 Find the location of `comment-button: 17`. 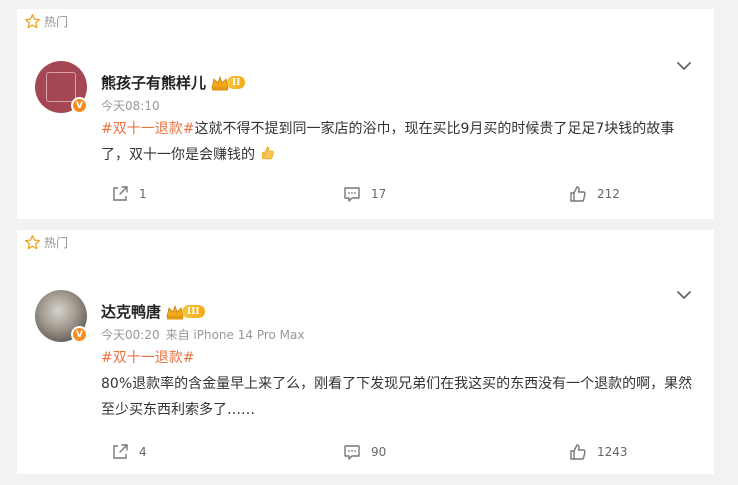

comment-button: 17 is located at coordinates (364, 194).